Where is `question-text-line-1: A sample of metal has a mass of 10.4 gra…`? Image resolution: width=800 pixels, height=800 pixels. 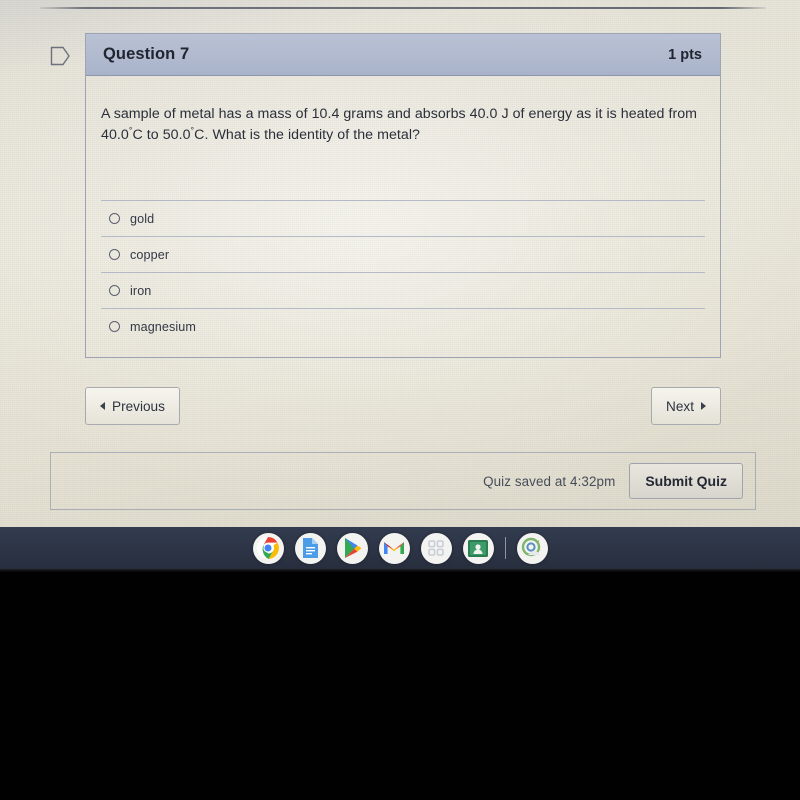 question-text-line-1: A sample of metal has a mass of 10.4 gra… is located at coordinates (399, 114).